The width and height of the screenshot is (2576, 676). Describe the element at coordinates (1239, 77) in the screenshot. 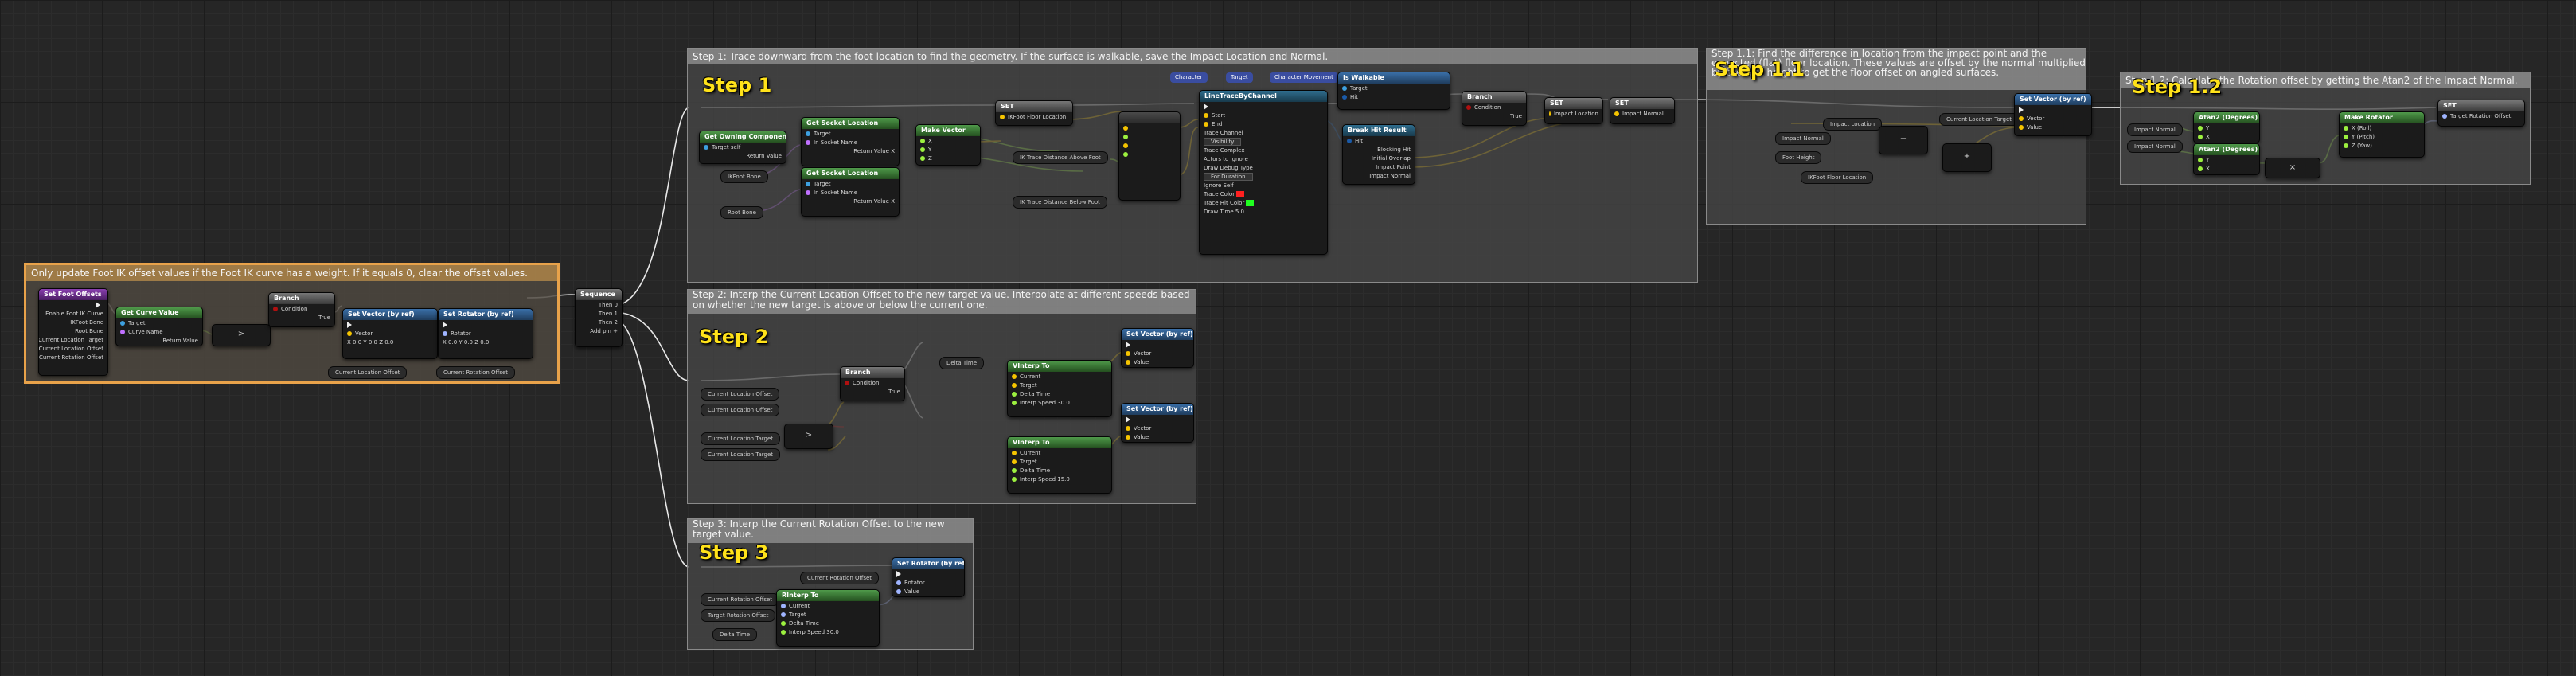

I see `target-pill: Target` at that location.